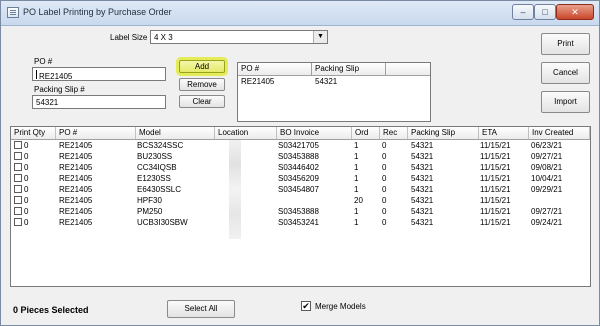  Describe the element at coordinates (324, 81) in the screenshot. I see `po-list-cell-packing-slip: 54321` at that location.